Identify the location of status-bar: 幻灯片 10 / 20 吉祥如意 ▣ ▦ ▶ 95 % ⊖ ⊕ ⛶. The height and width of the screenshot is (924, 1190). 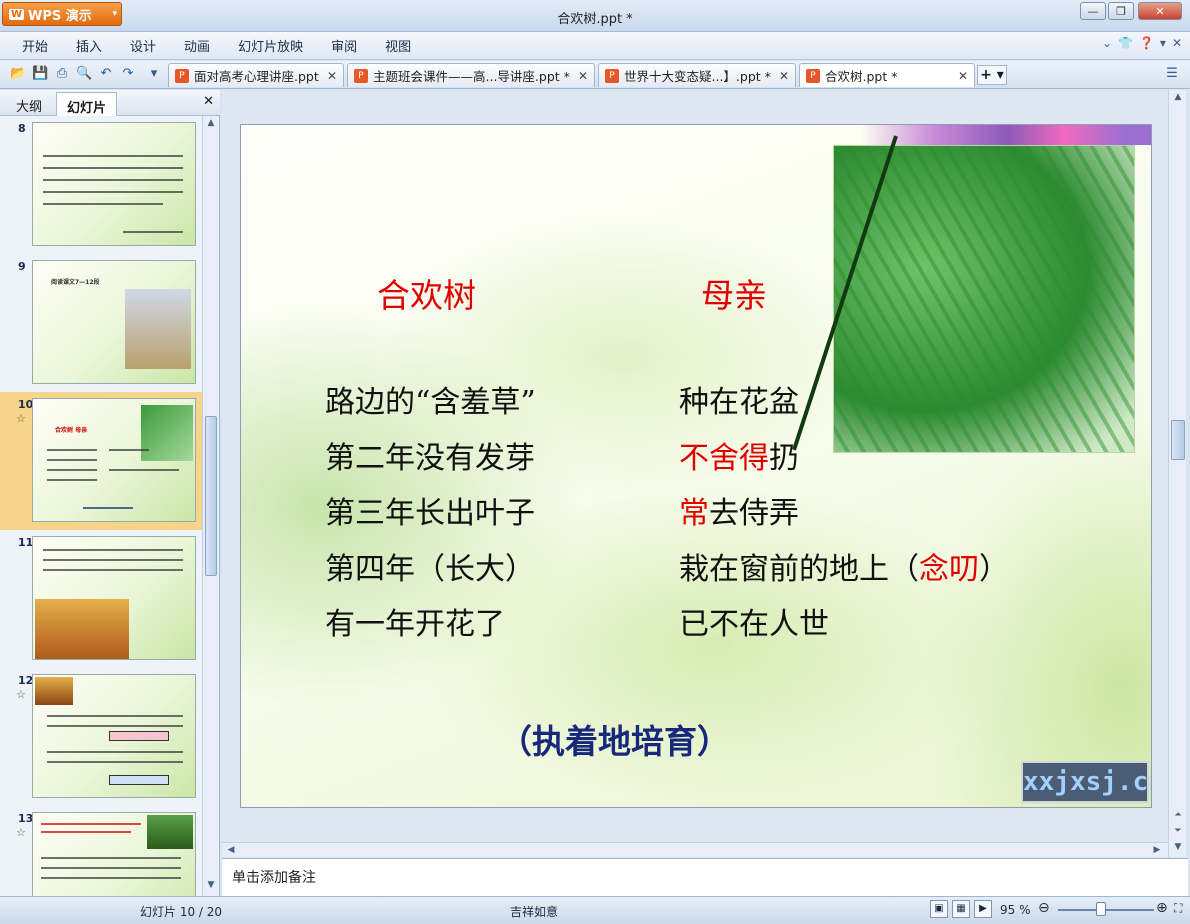
(595, 910).